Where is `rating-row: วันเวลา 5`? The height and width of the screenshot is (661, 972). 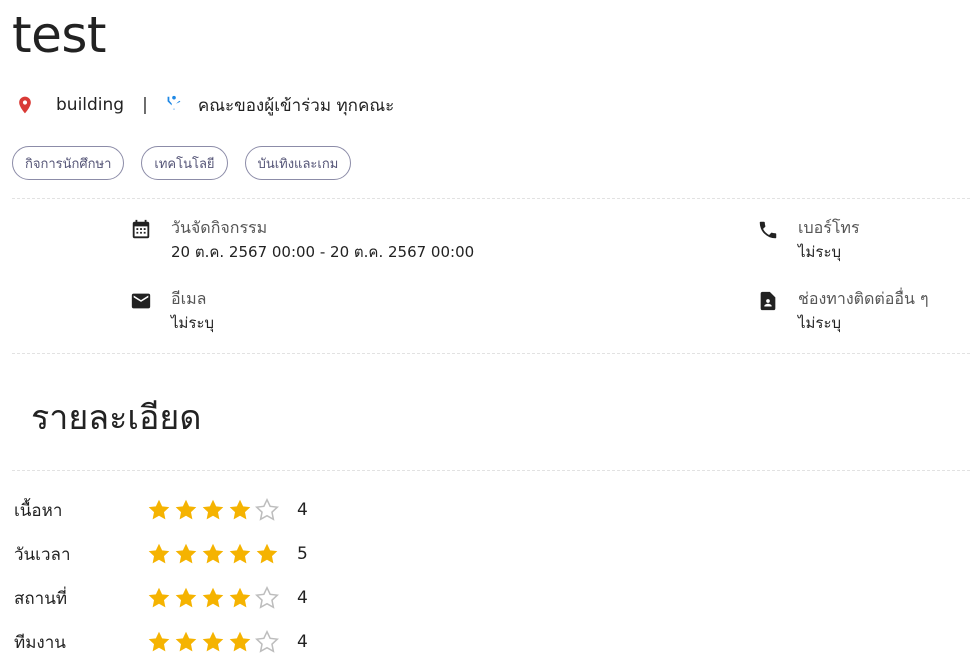
rating-row: วันเวลา 5 is located at coordinates (161, 554).